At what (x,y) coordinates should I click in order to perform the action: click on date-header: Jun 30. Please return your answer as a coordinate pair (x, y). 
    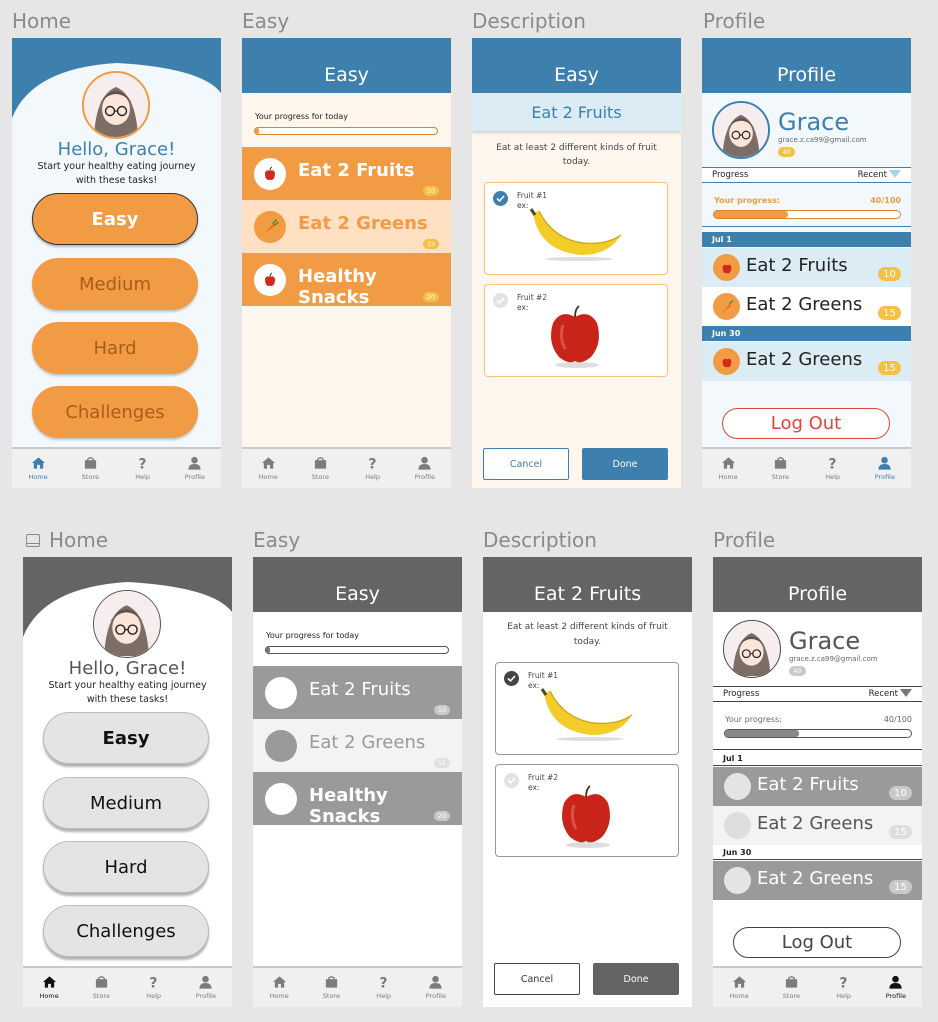
    Looking at the image, I should click on (806, 333).